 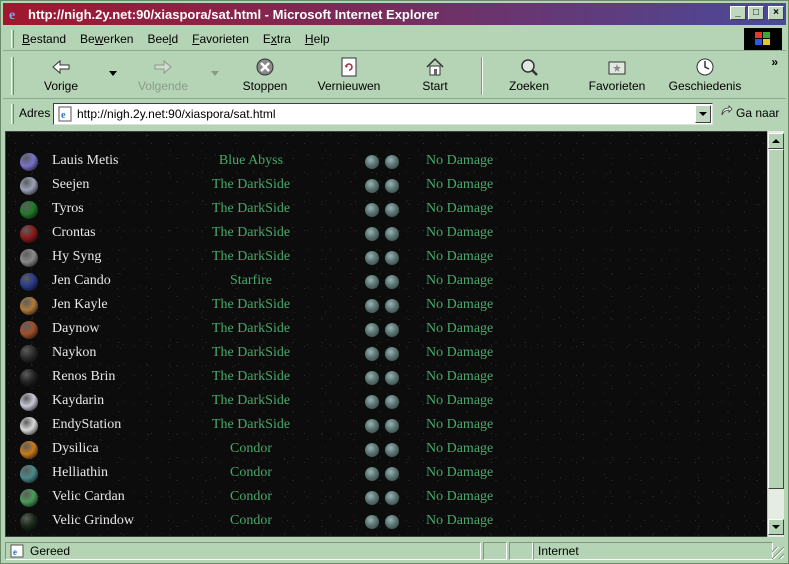 What do you see at coordinates (251, 160) in the screenshot?
I see `planet-faction: Blue Abyss` at bounding box center [251, 160].